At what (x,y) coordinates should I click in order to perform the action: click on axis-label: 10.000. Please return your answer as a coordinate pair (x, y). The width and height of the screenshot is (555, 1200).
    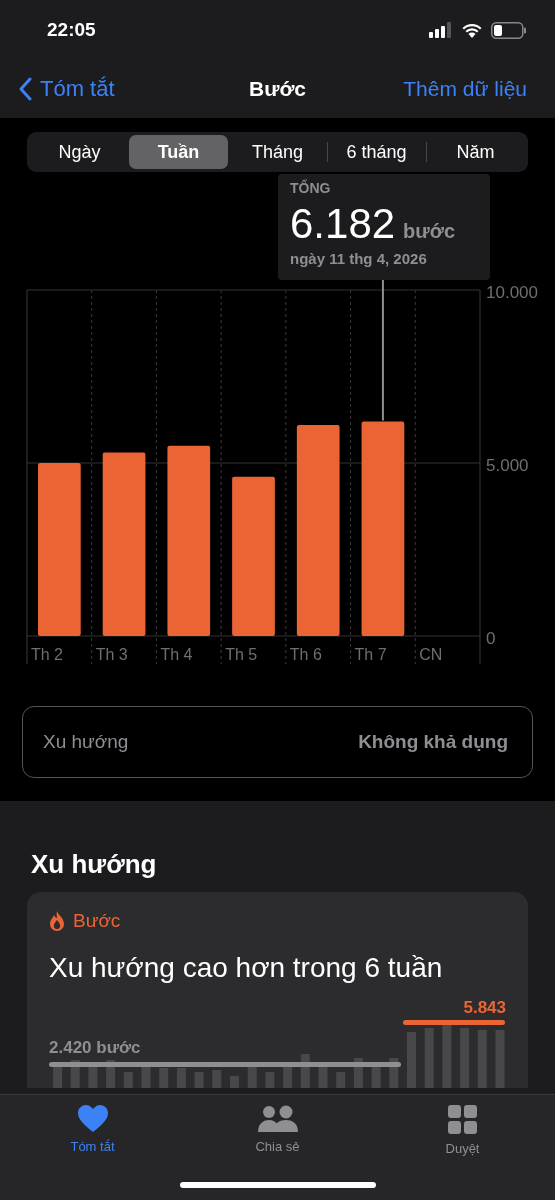
    Looking at the image, I should click on (512, 292).